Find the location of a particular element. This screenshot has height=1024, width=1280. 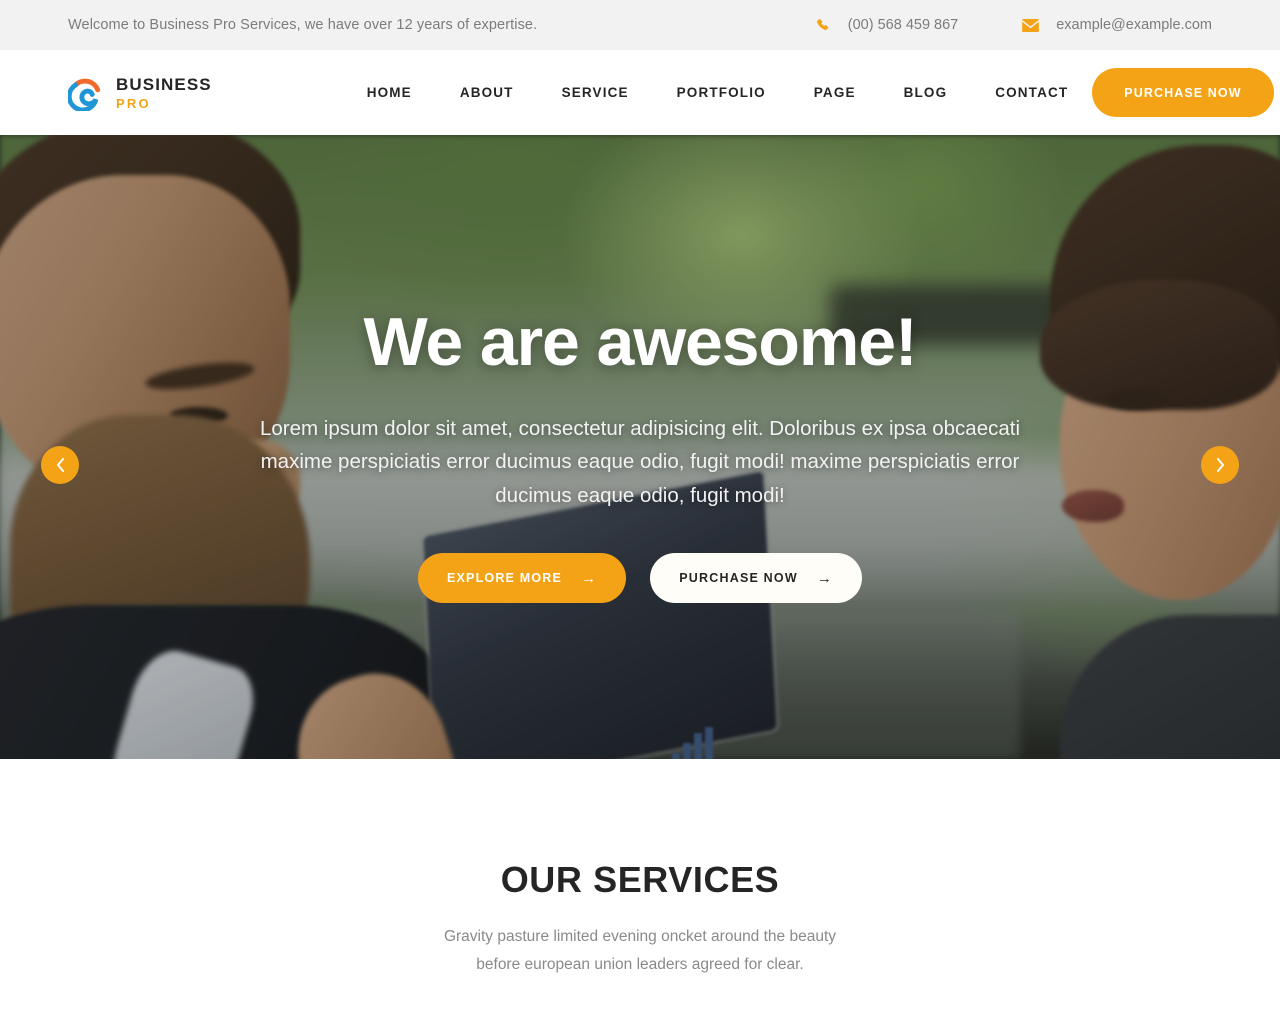

envelope-icon is located at coordinates (1031, 25).